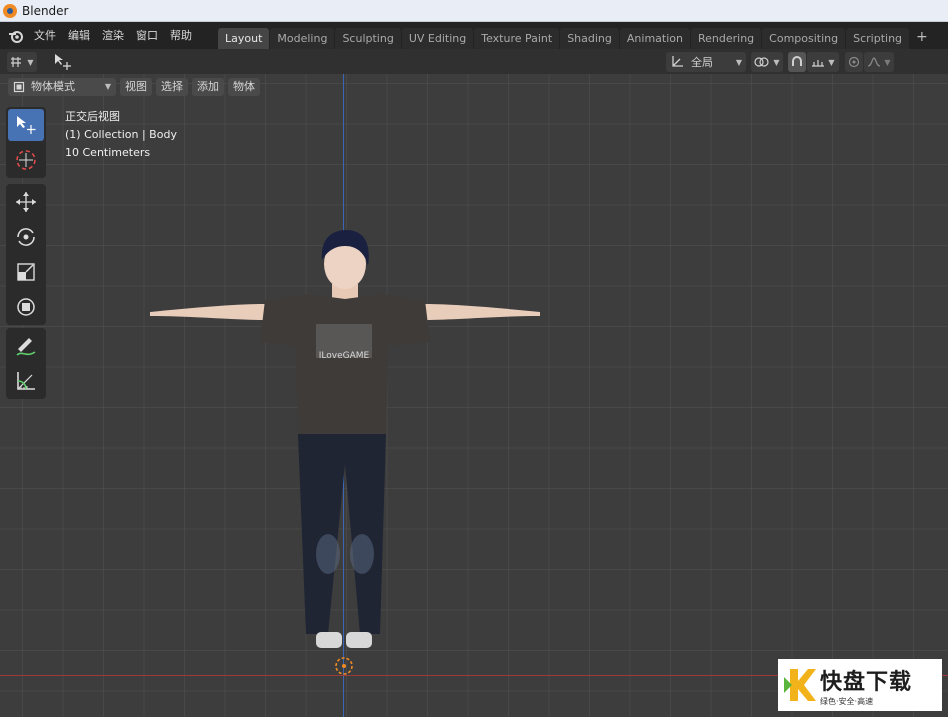  I want to click on tab-layout: Layout, so click(244, 38).